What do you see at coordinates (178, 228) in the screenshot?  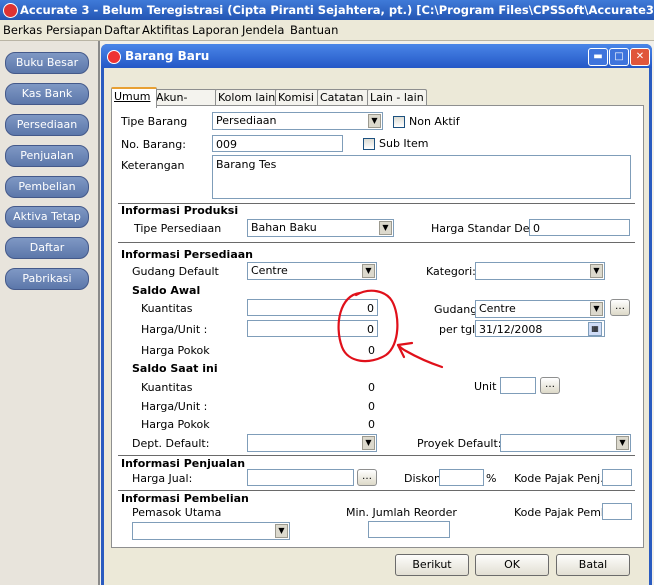 I see `tipe-persediaan-label: Tipe Persediaan` at bounding box center [178, 228].